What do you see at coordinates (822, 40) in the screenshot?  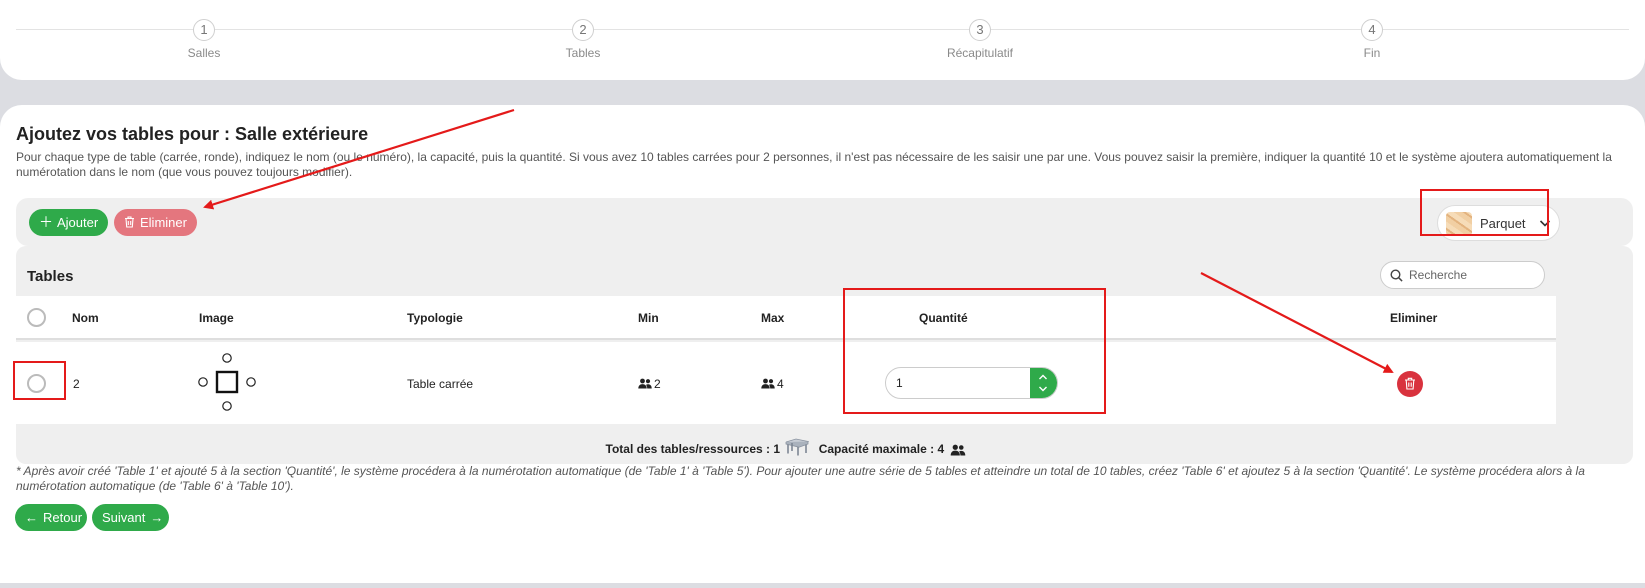 I see `wizard-stepper: 1 Salles 2 Tables 3 Récapitulatif 4 Fin` at bounding box center [822, 40].